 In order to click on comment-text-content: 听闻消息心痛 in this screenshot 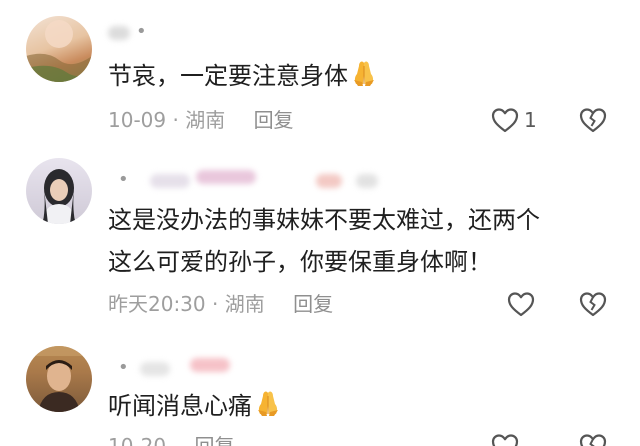, I will do `click(180, 406)`.